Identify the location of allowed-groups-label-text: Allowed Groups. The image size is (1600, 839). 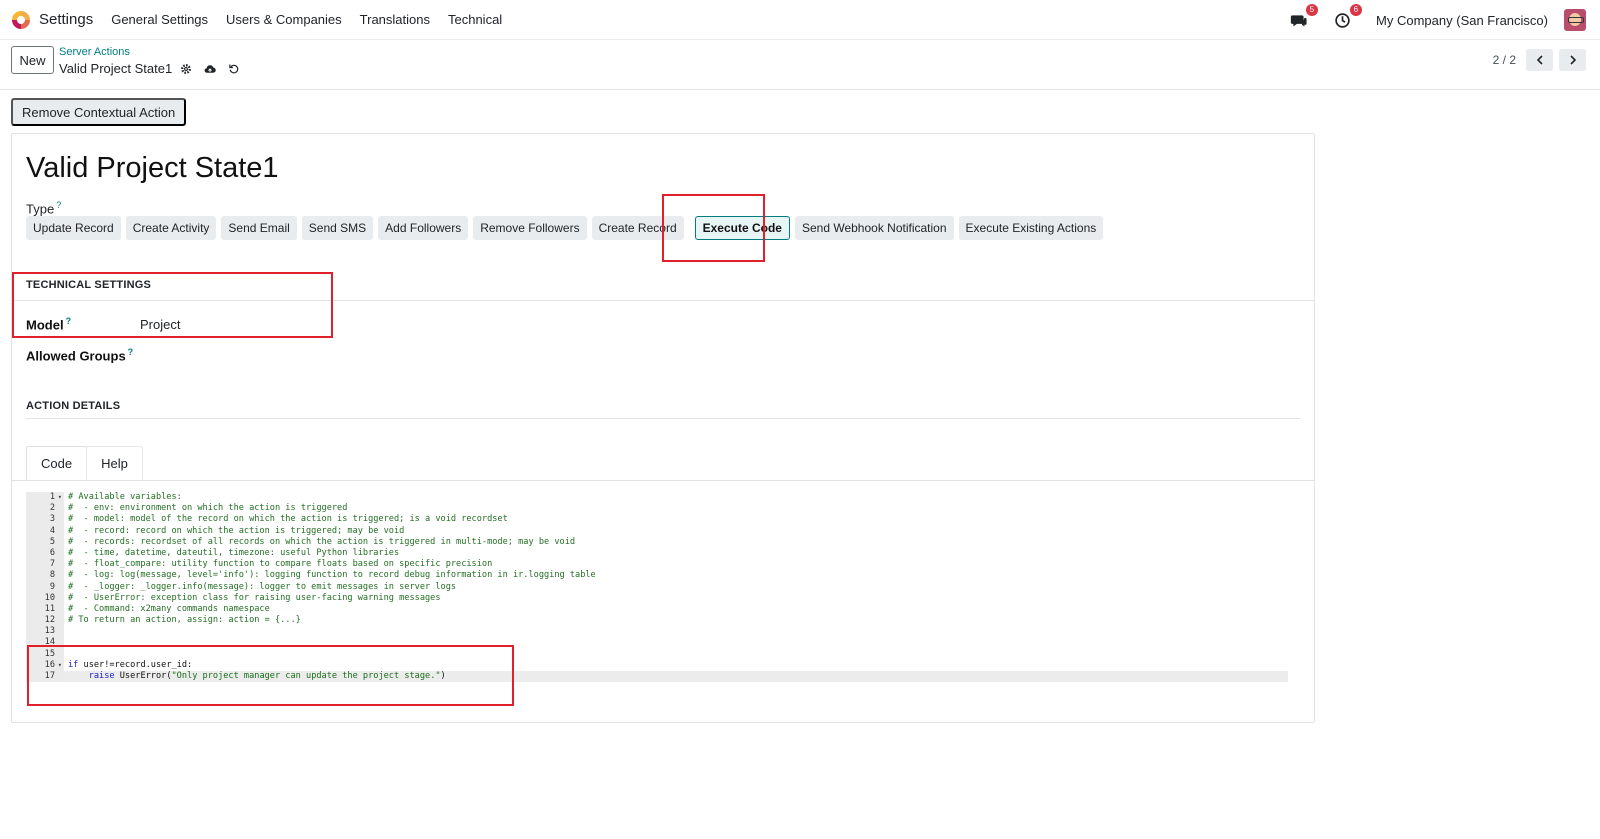
(76, 356).